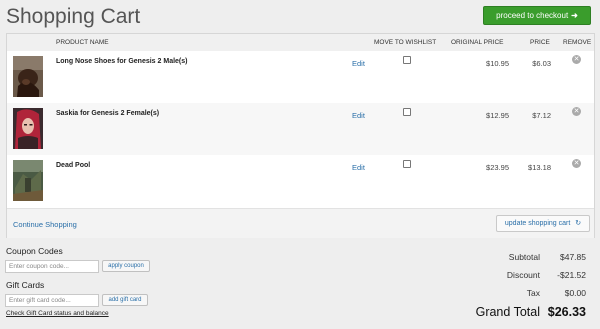  What do you see at coordinates (107, 113) in the screenshot?
I see `product-name: Saskia for Genesis 2 Female(s)` at bounding box center [107, 113].